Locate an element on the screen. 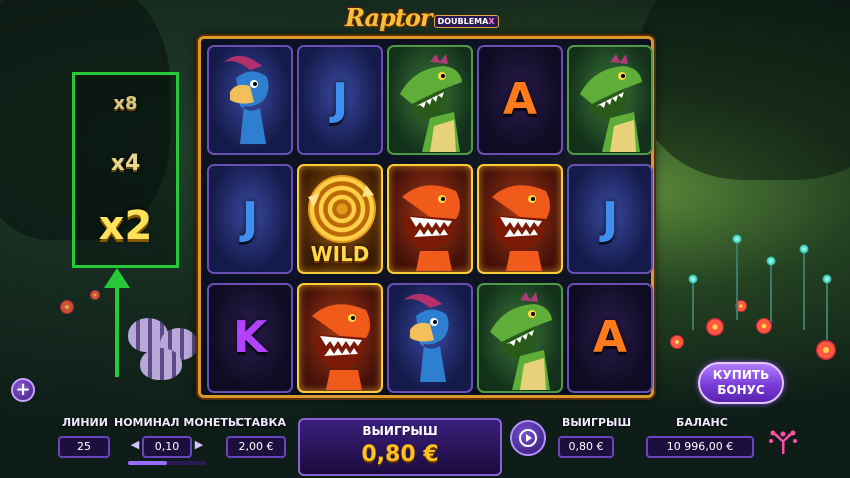 The height and width of the screenshot is (478, 850). coin-level-bar is located at coordinates (167, 463).